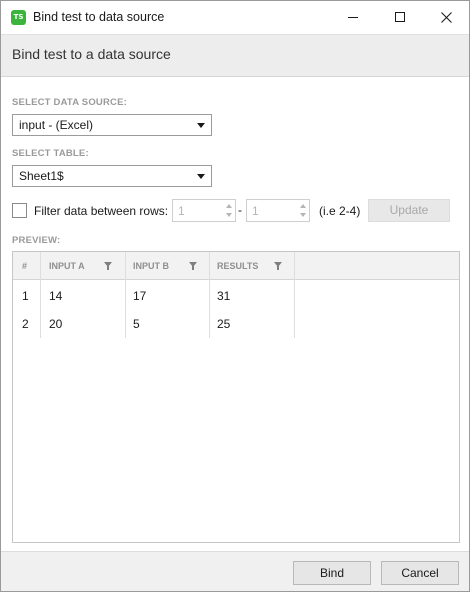 This screenshot has width=470, height=592. I want to click on table-dropdown: Sheet1$, so click(112, 176).